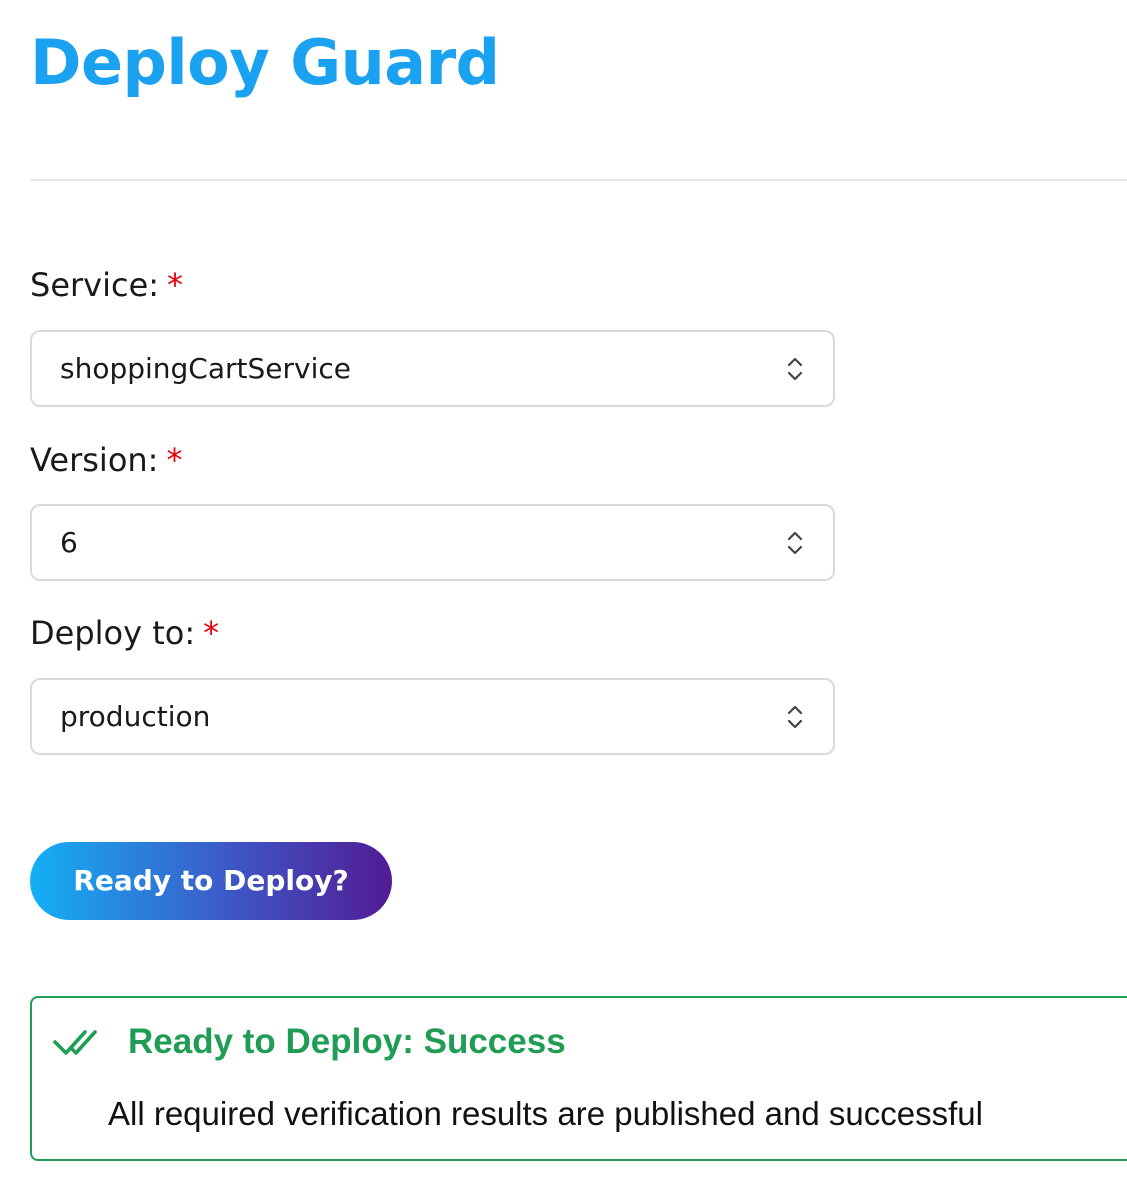  Describe the element at coordinates (347, 1041) in the screenshot. I see `alert-title: Ready to Deploy: Success` at that location.